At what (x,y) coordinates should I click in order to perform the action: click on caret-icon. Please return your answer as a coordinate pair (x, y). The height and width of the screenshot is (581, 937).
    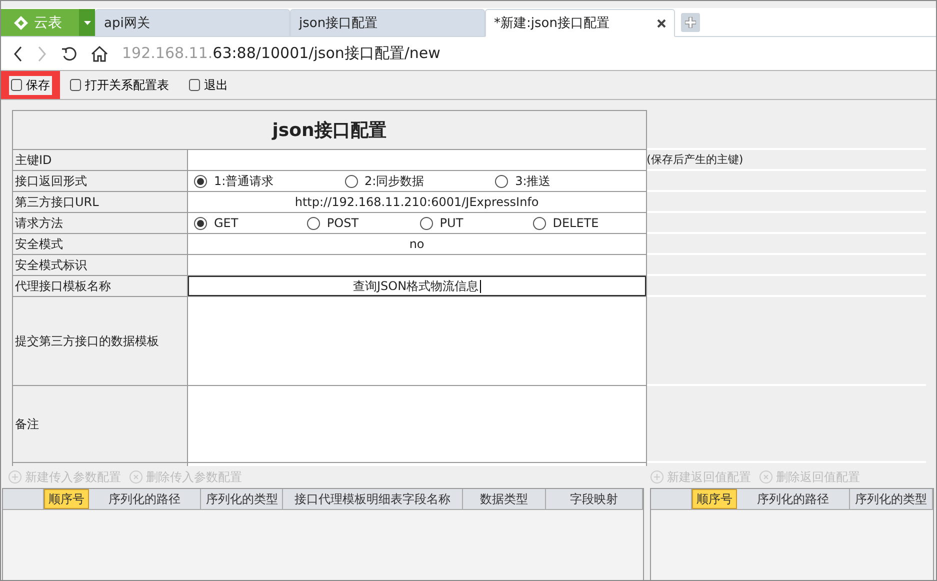
    Looking at the image, I should click on (87, 22).